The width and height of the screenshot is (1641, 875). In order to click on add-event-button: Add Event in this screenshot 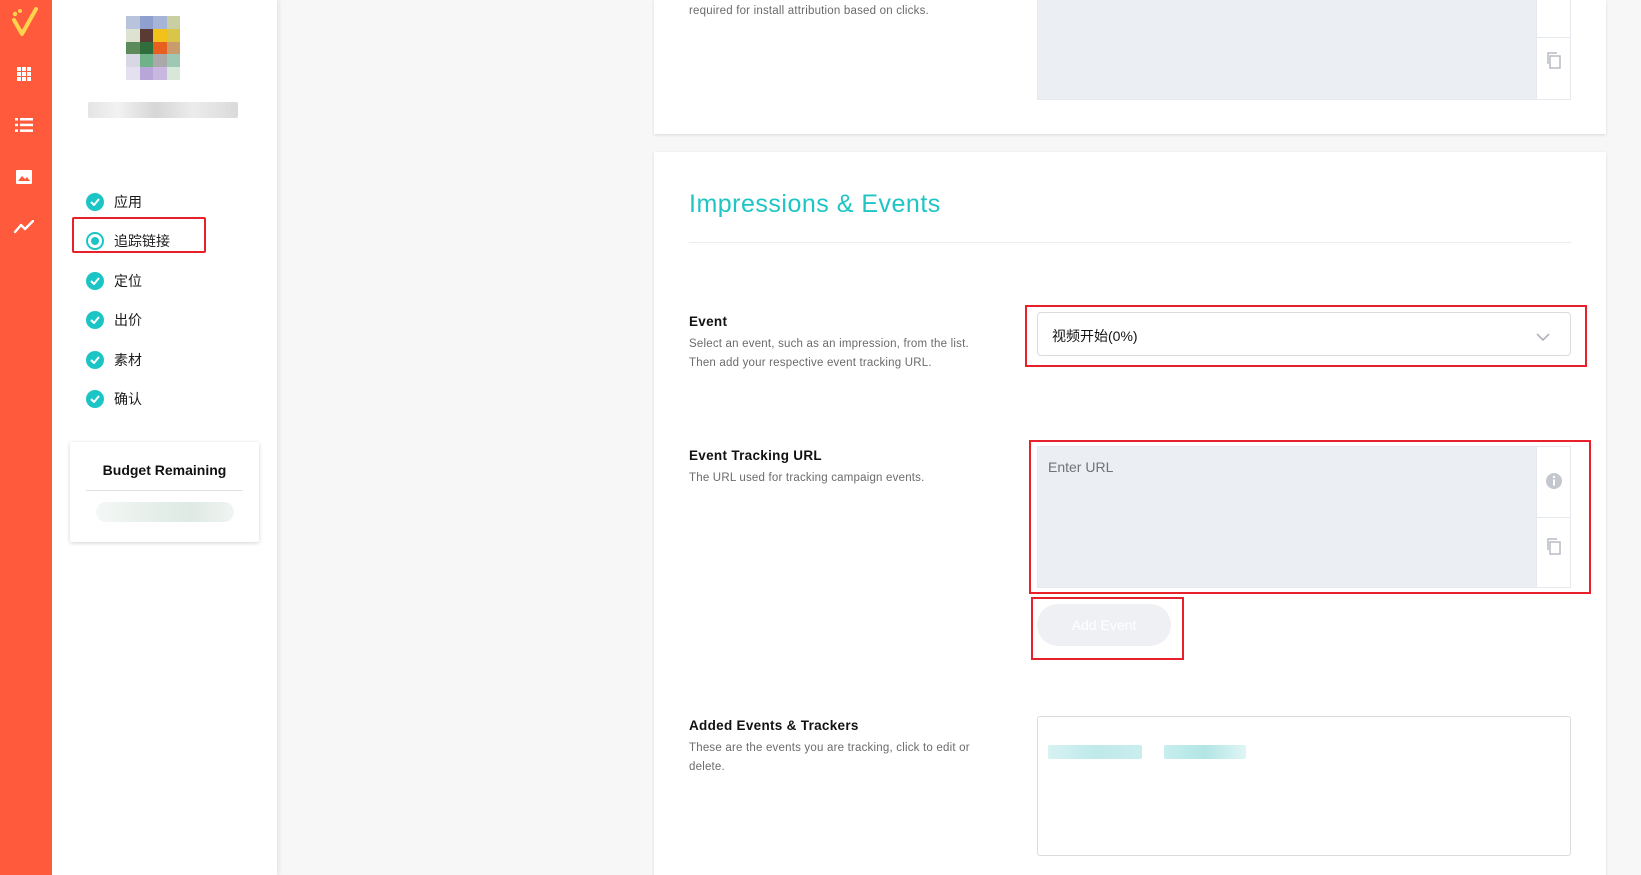, I will do `click(1104, 625)`.